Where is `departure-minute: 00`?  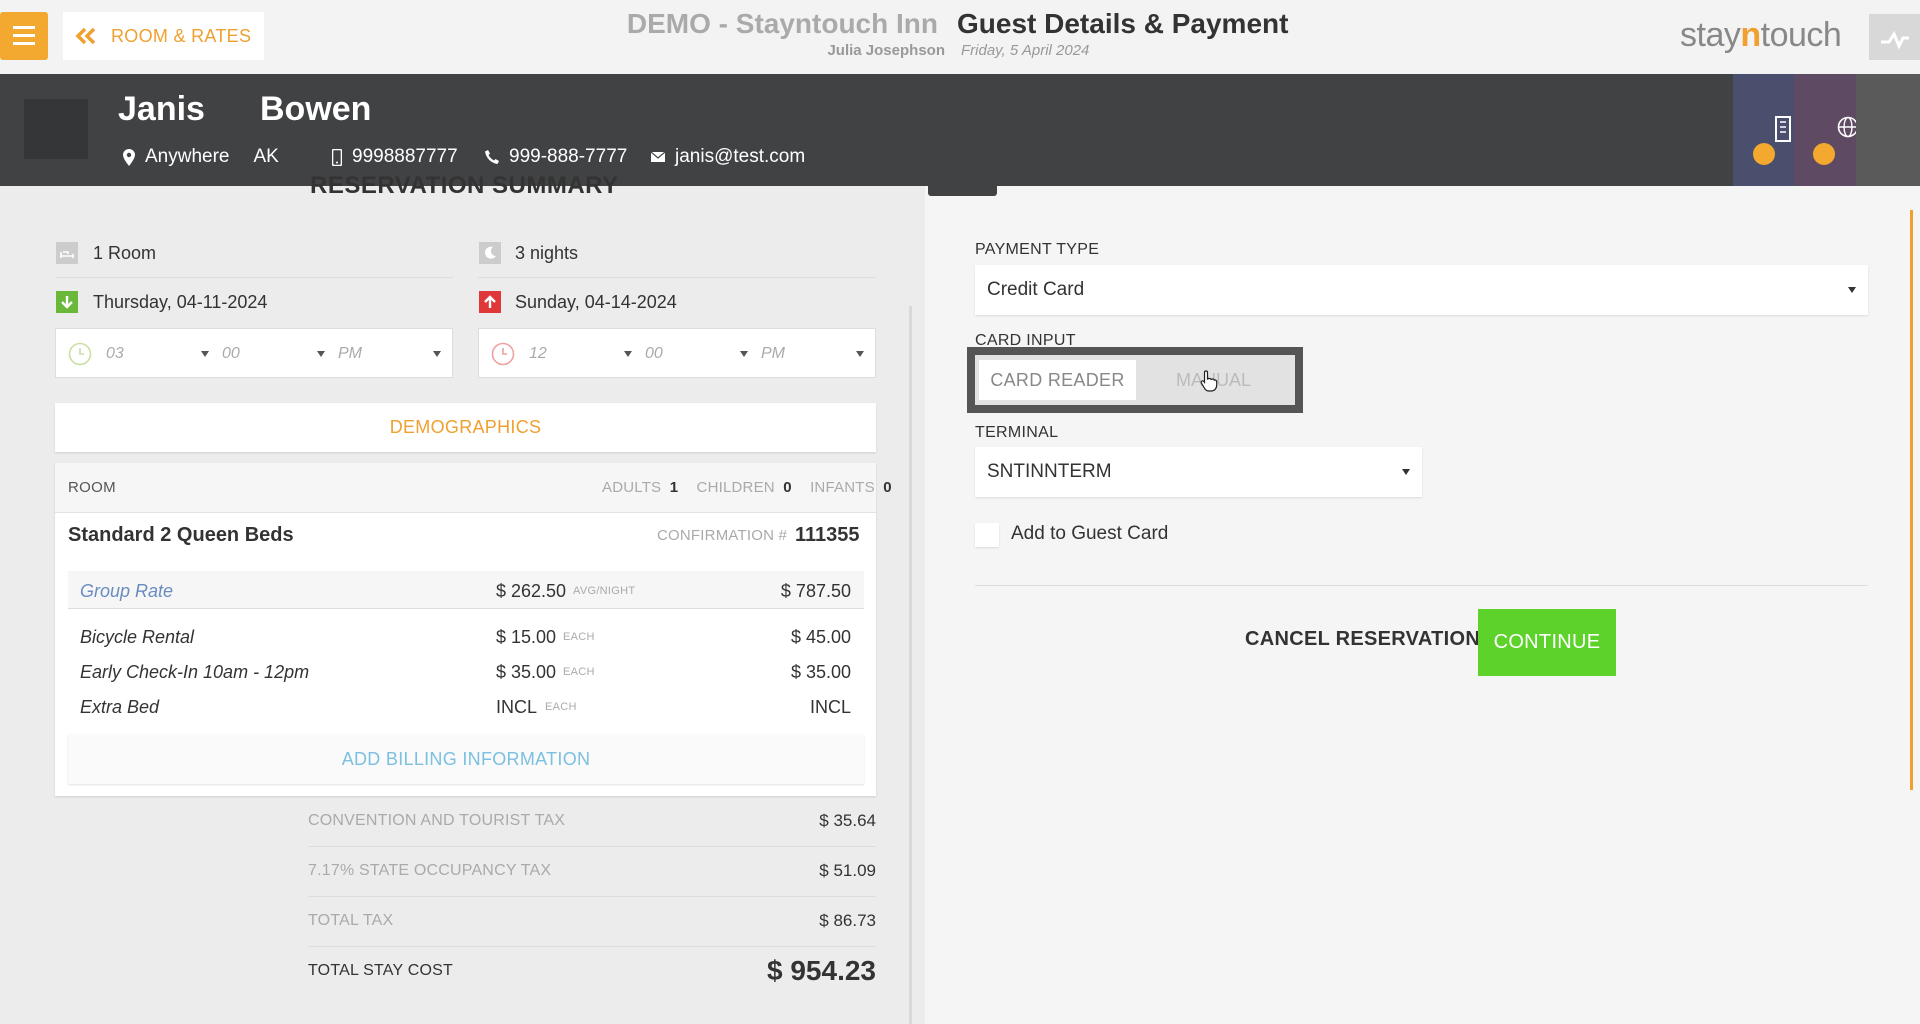
departure-minute: 00 is located at coordinates (654, 354).